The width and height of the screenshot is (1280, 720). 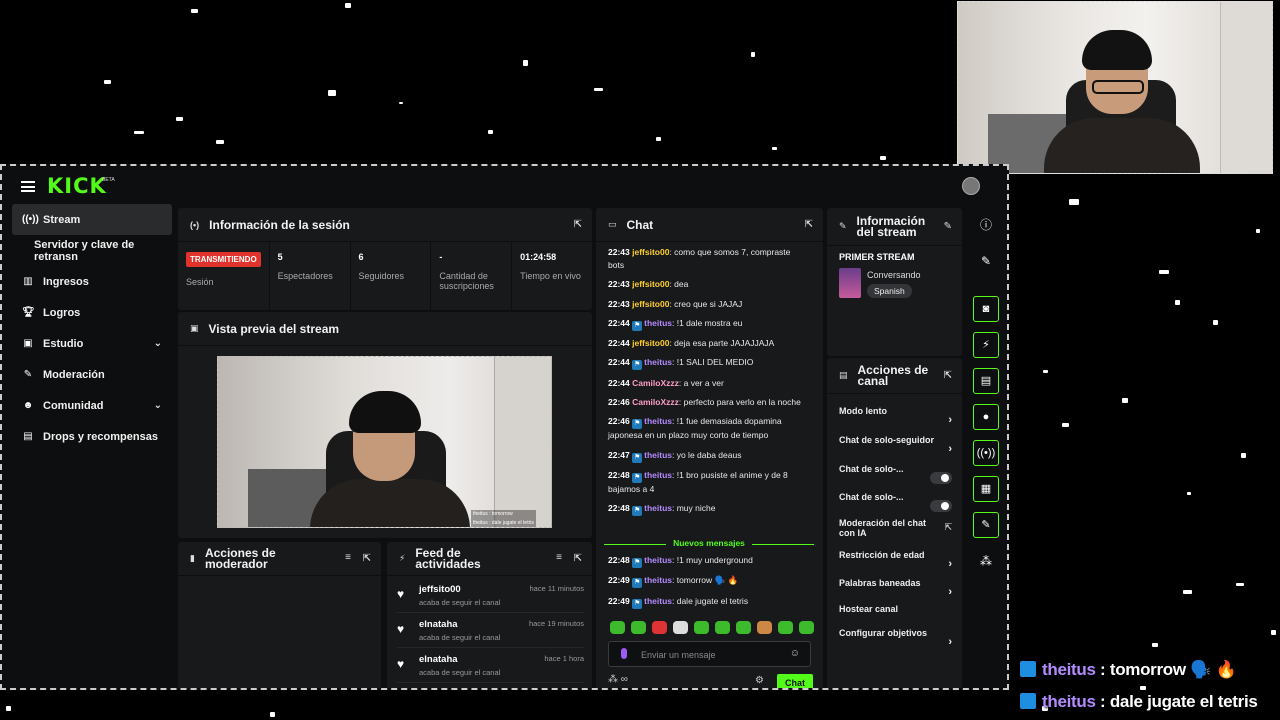 I want to click on sidebar-item-comunidad: ☻ Comunidad ⌄, so click(x=92, y=405).